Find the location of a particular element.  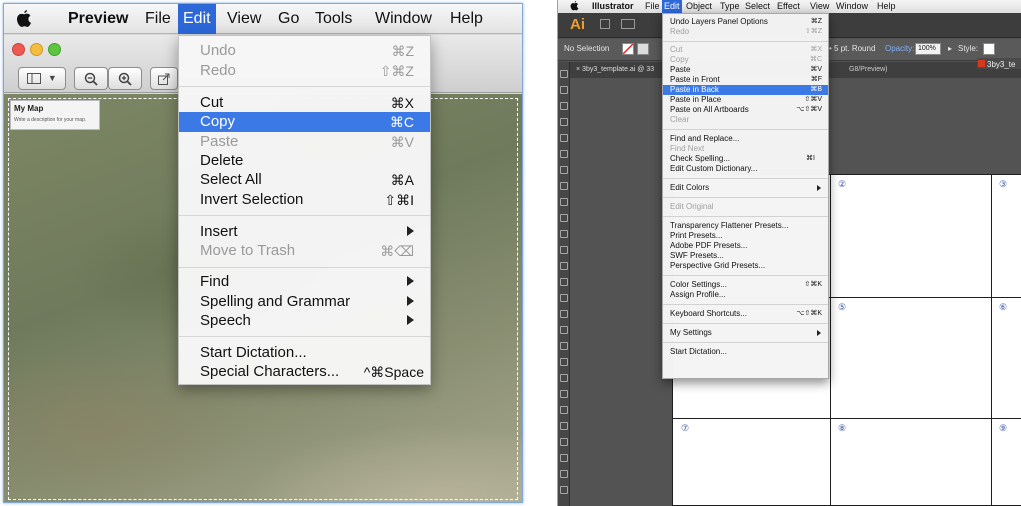

menu-item-undo: Undo ⌘Z is located at coordinates (304, 51).